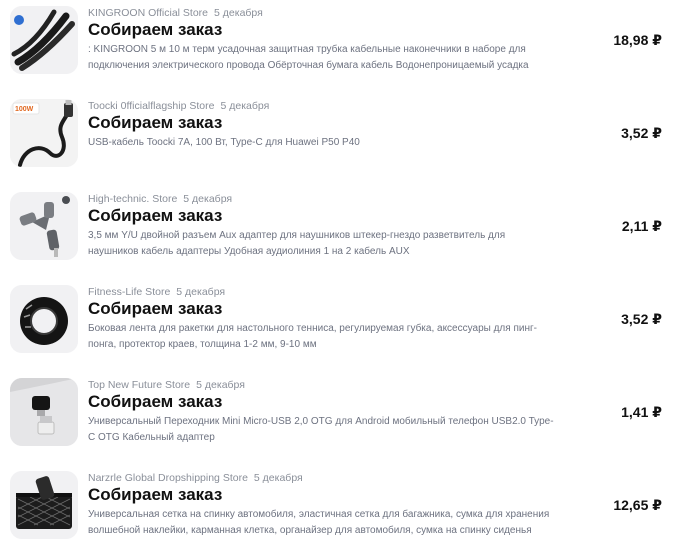  I want to click on product-thumbnail: 100W, so click(44, 133).